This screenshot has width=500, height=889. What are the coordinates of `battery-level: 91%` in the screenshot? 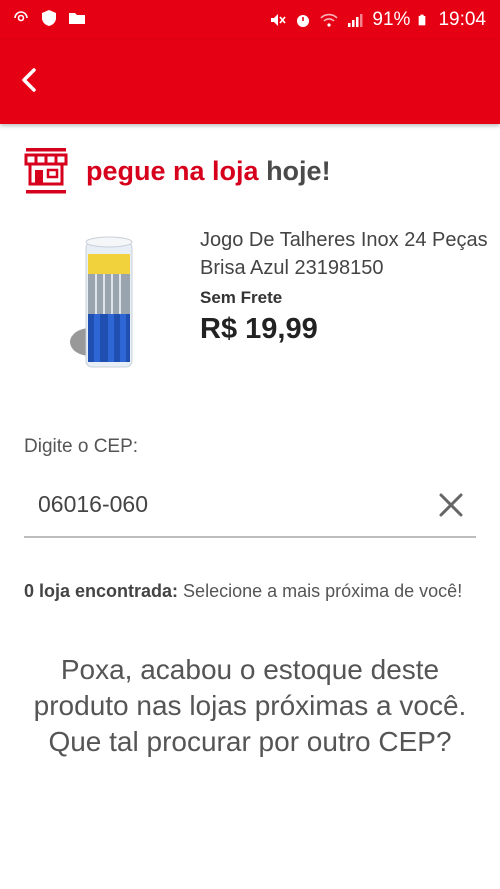 It's located at (391, 19).